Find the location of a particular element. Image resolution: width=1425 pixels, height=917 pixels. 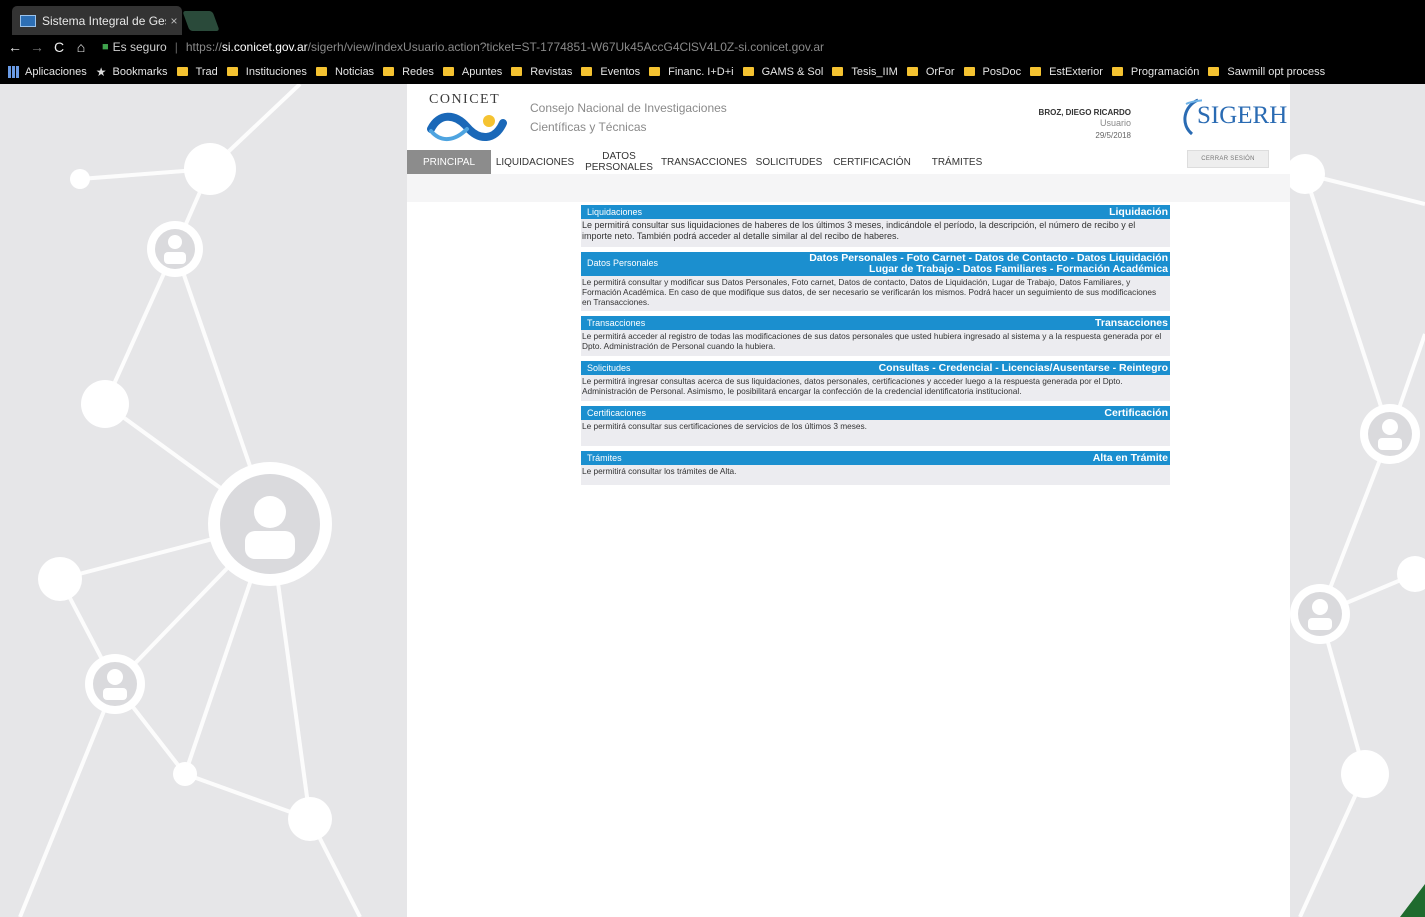

tab-liquidaciones: LIQUIDACIONES is located at coordinates (535, 162).